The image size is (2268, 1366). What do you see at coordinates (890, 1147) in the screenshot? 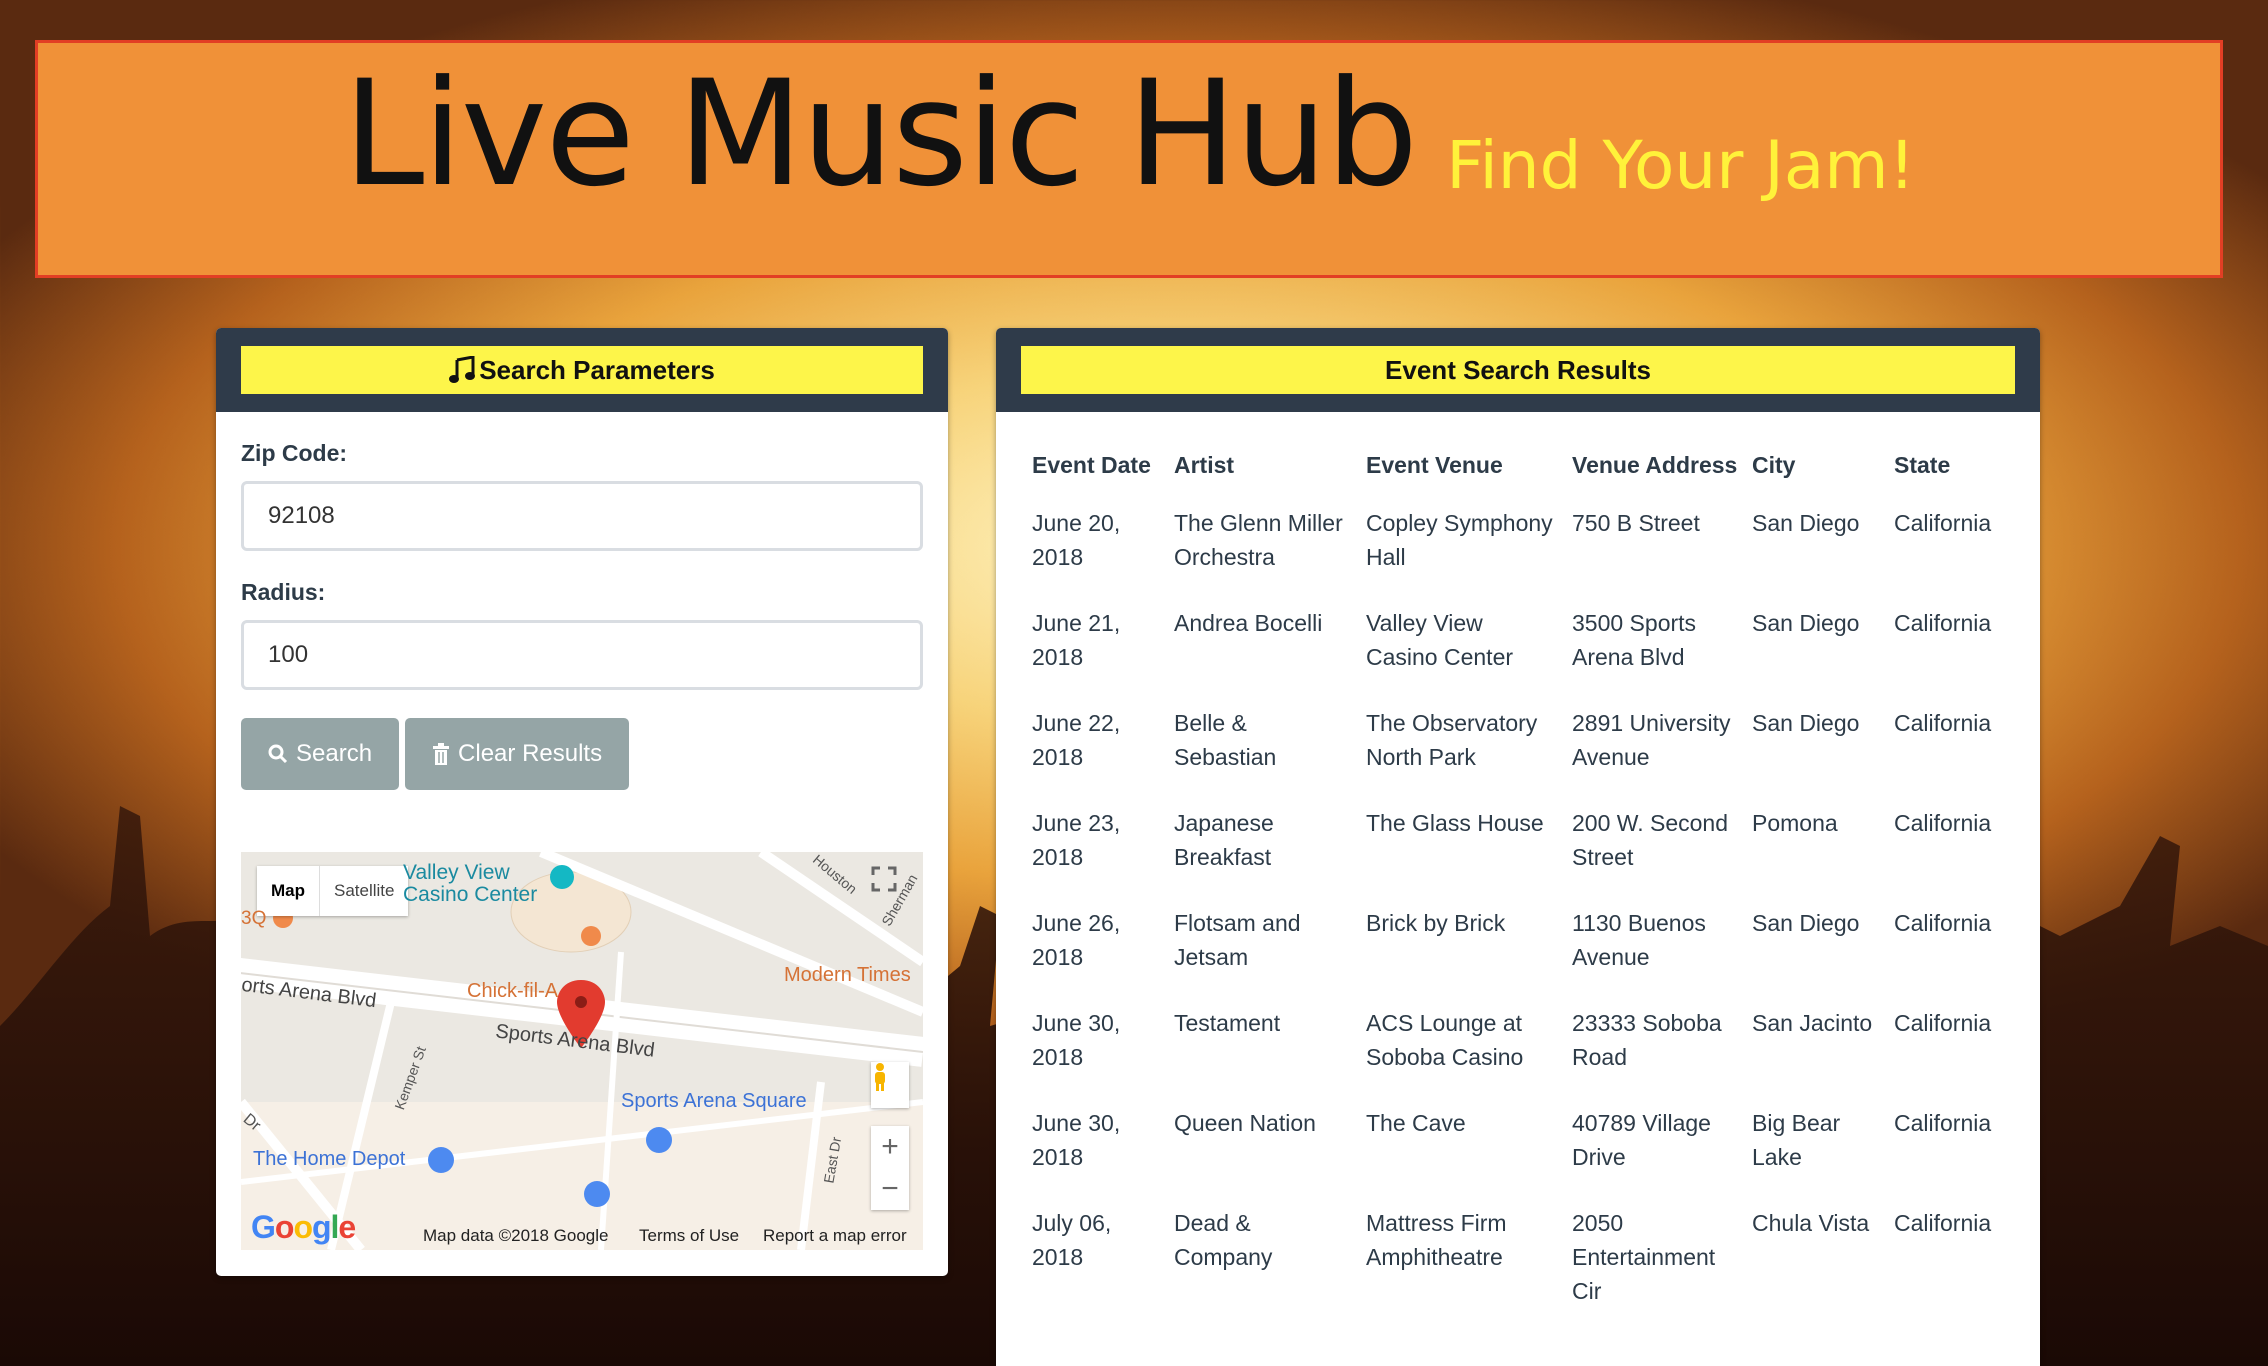
I see `zoom-in-button: +` at bounding box center [890, 1147].